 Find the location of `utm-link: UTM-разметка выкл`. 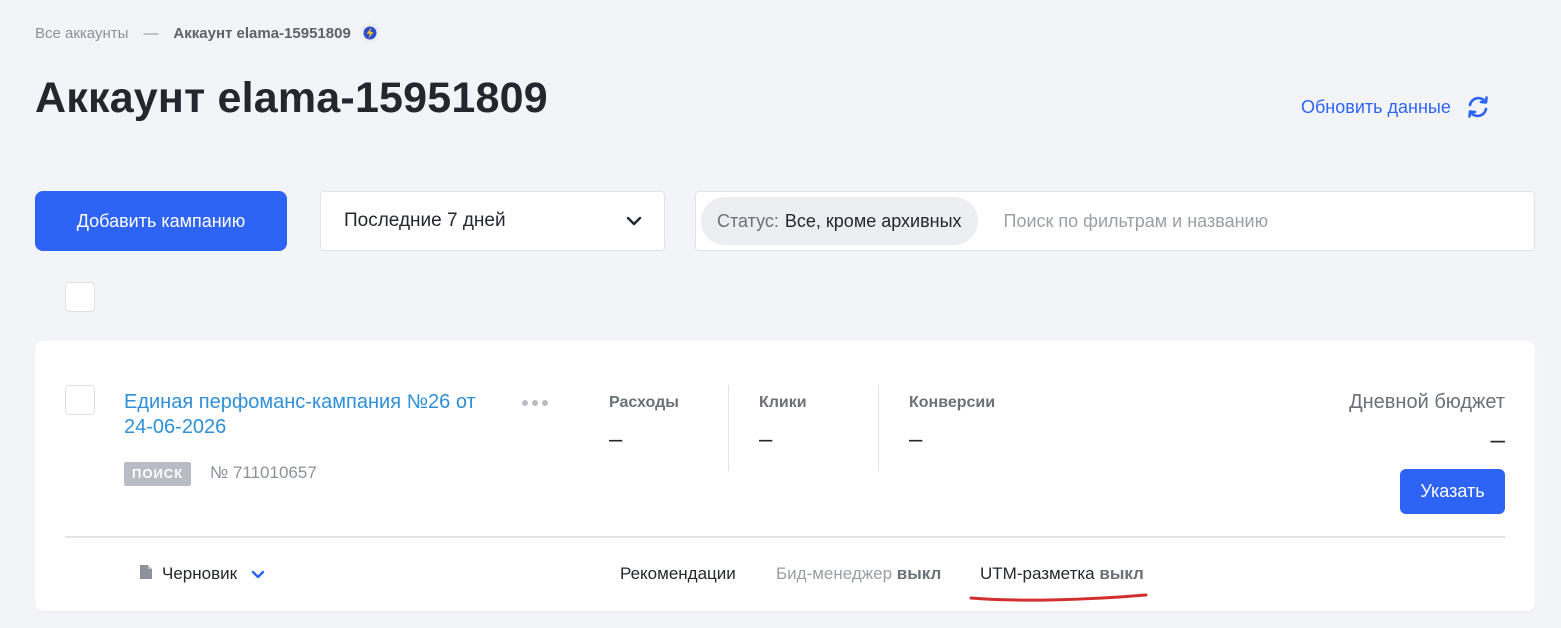

utm-link: UTM-разметка выкл is located at coordinates (1062, 574).